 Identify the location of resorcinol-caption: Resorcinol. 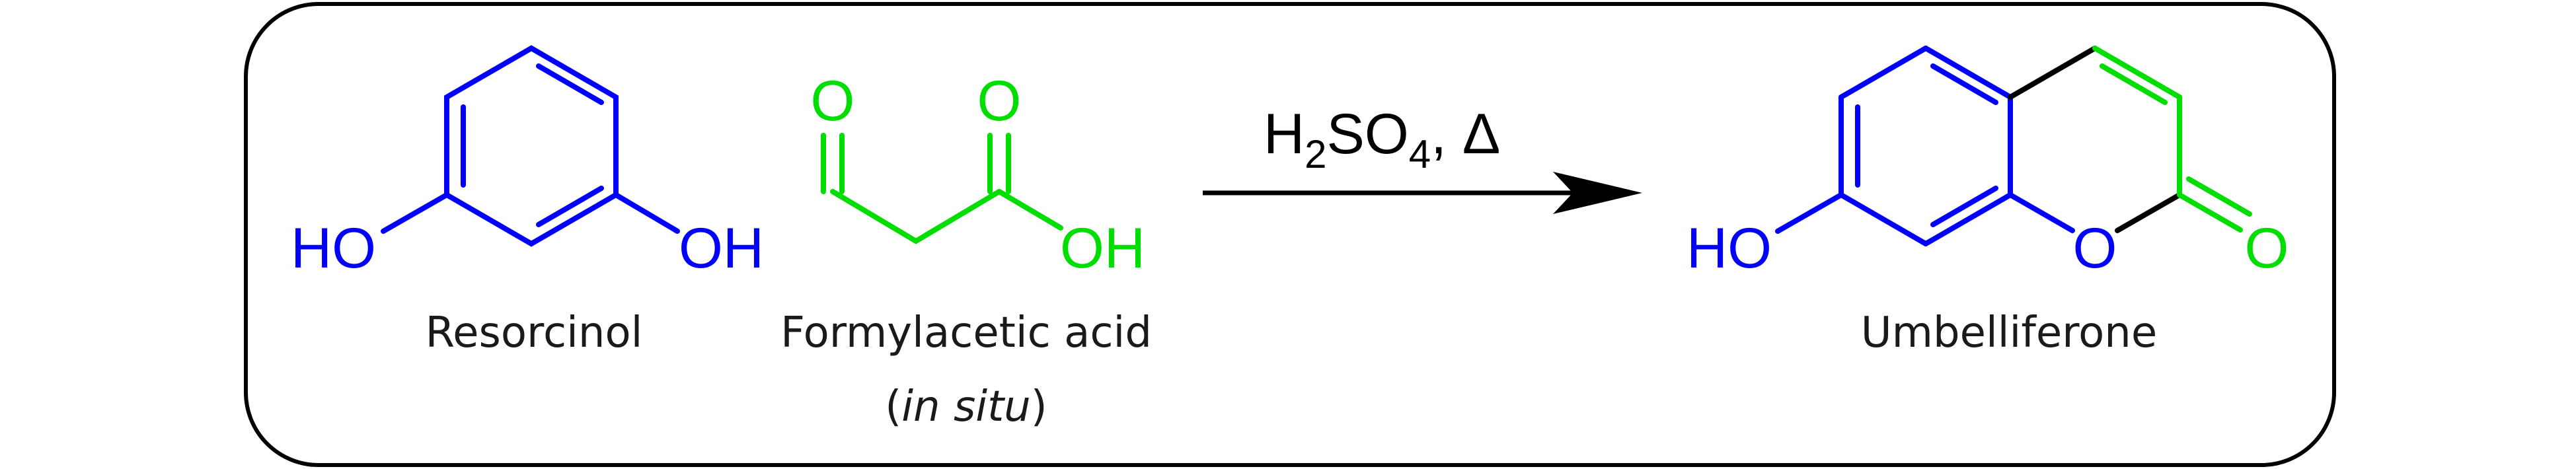
(534, 332).